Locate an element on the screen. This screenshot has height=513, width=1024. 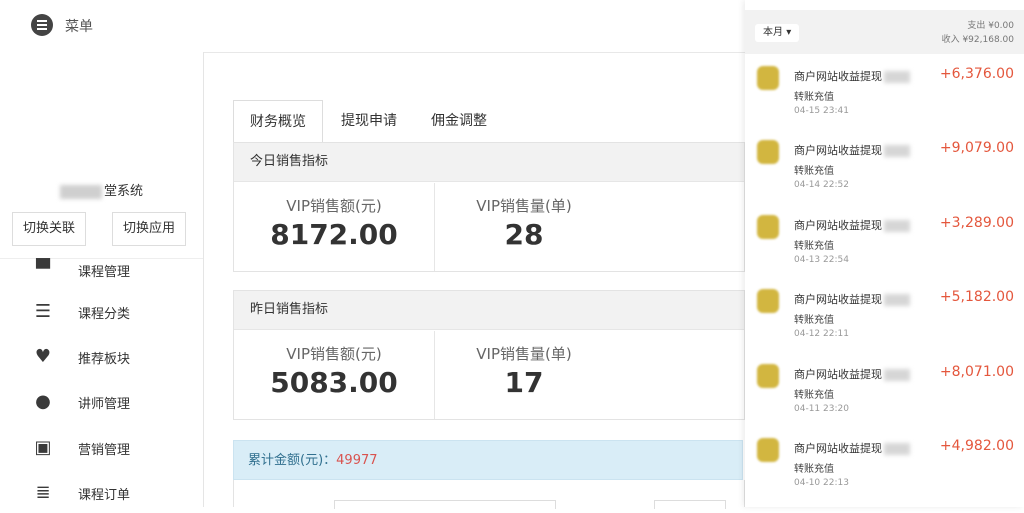
transaction-item: 商户网站收益提现 转账充值 04-13 22:54 +3,289.00 is located at coordinates (884, 248).